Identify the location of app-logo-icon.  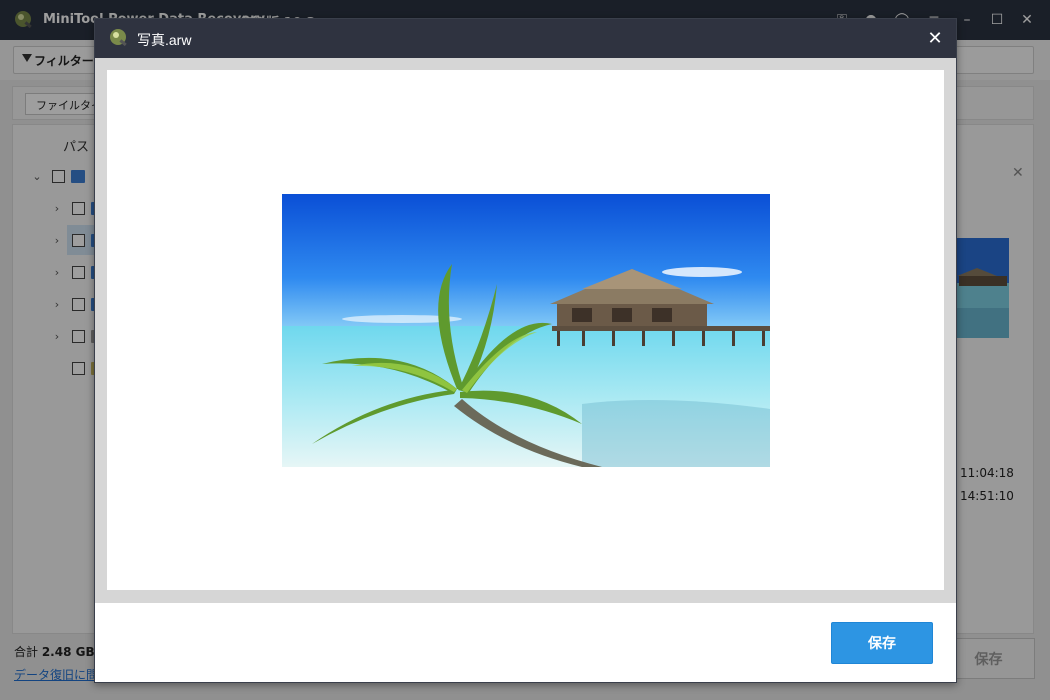
(118, 38).